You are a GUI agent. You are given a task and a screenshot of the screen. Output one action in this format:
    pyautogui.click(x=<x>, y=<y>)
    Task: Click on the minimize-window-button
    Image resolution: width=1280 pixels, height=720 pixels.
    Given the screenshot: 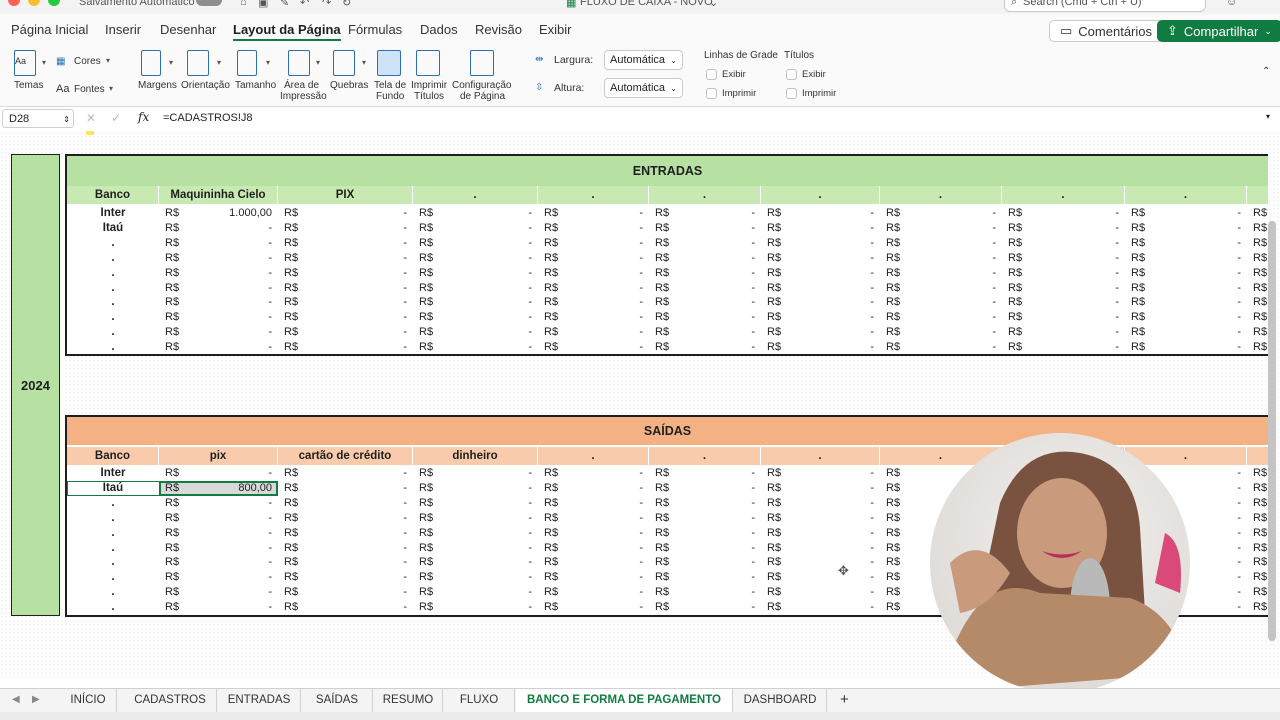 What is the action you would take?
    pyautogui.click(x=34, y=3)
    